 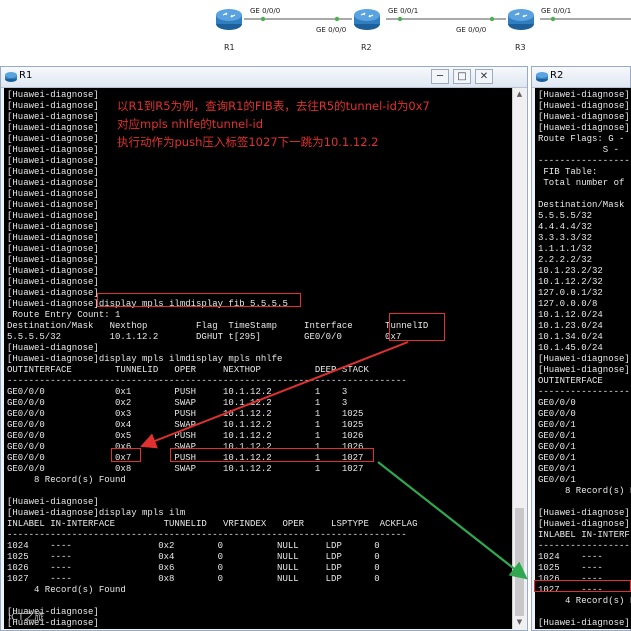 I want to click on highlight-push-row-box, so click(x=272, y=455).